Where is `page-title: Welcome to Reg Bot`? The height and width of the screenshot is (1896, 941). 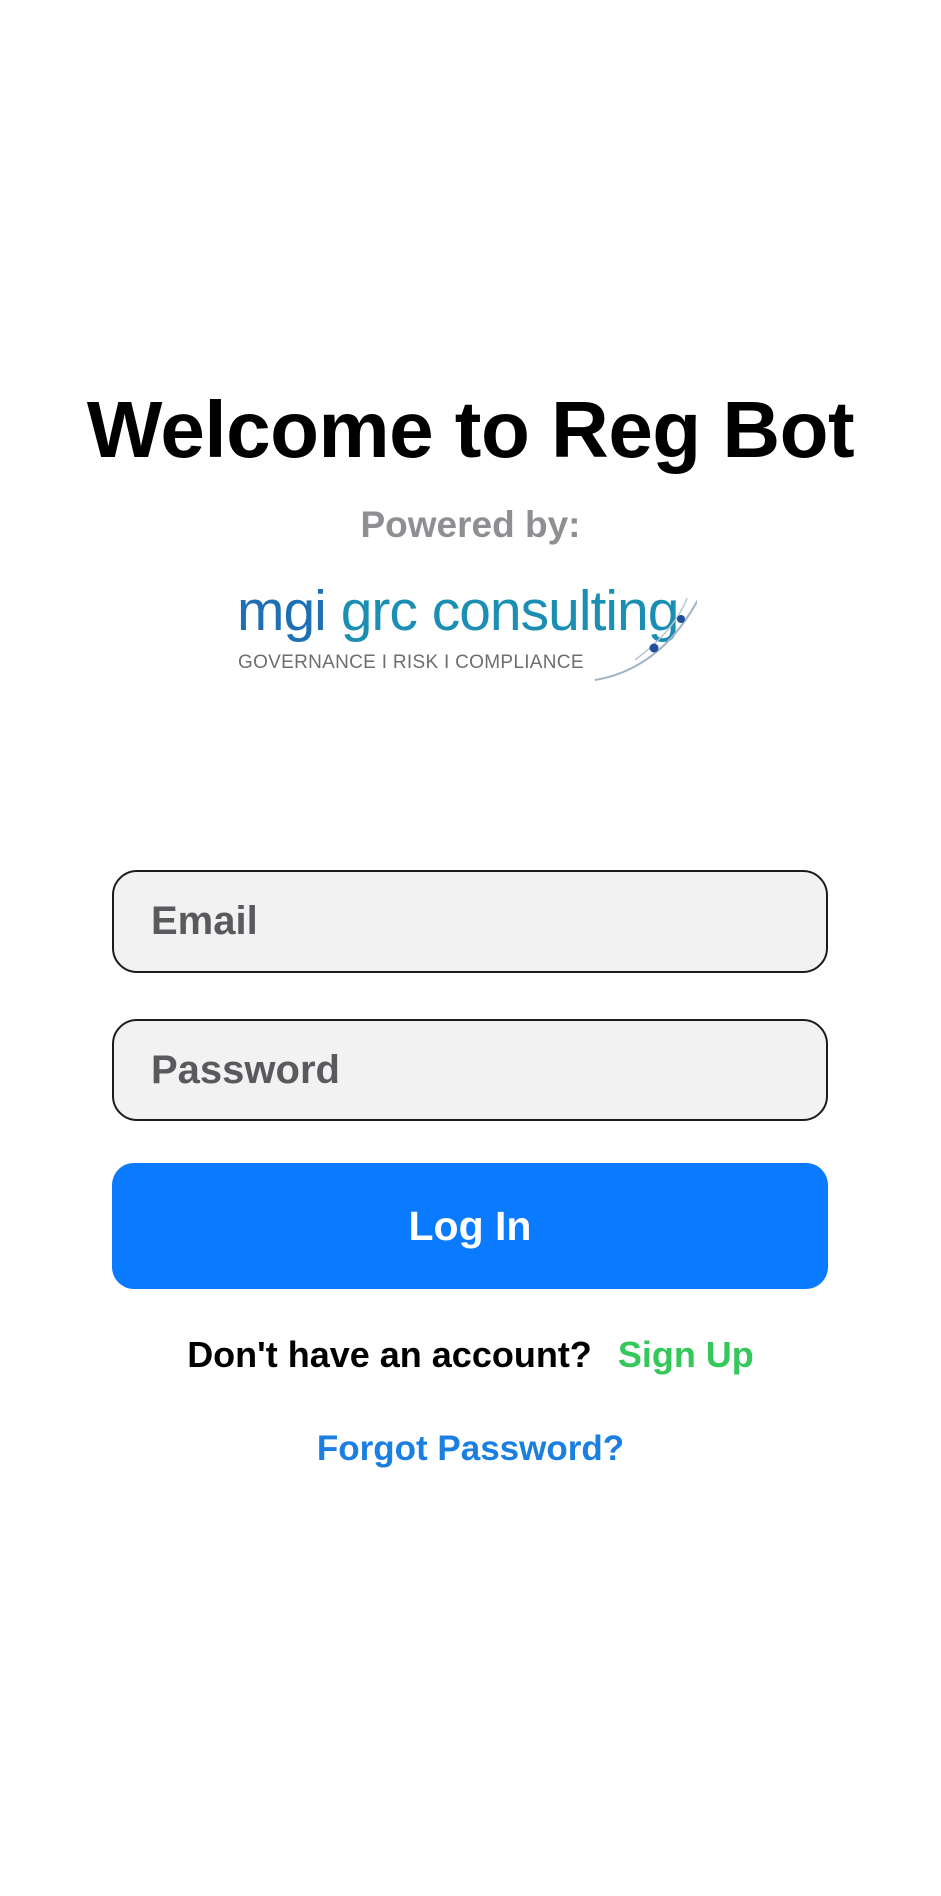
page-title: Welcome to Reg Bot is located at coordinates (470, 429).